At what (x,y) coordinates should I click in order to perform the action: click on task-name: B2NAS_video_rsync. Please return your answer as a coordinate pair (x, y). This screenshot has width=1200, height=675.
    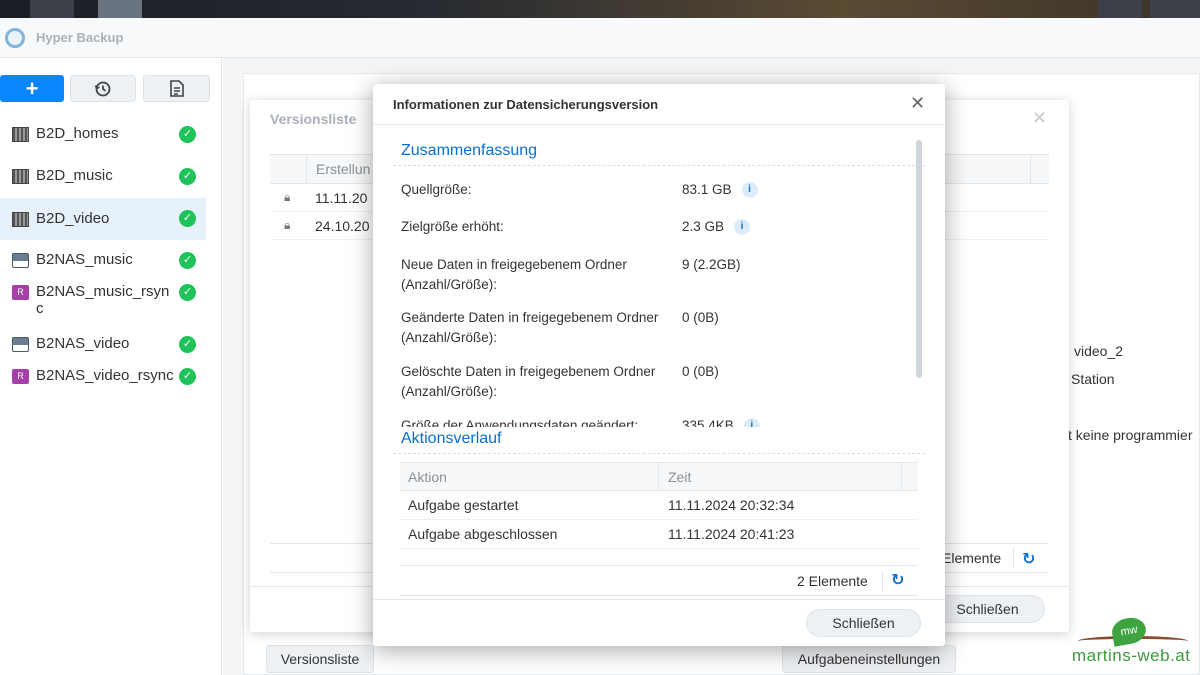
    Looking at the image, I should click on (105, 375).